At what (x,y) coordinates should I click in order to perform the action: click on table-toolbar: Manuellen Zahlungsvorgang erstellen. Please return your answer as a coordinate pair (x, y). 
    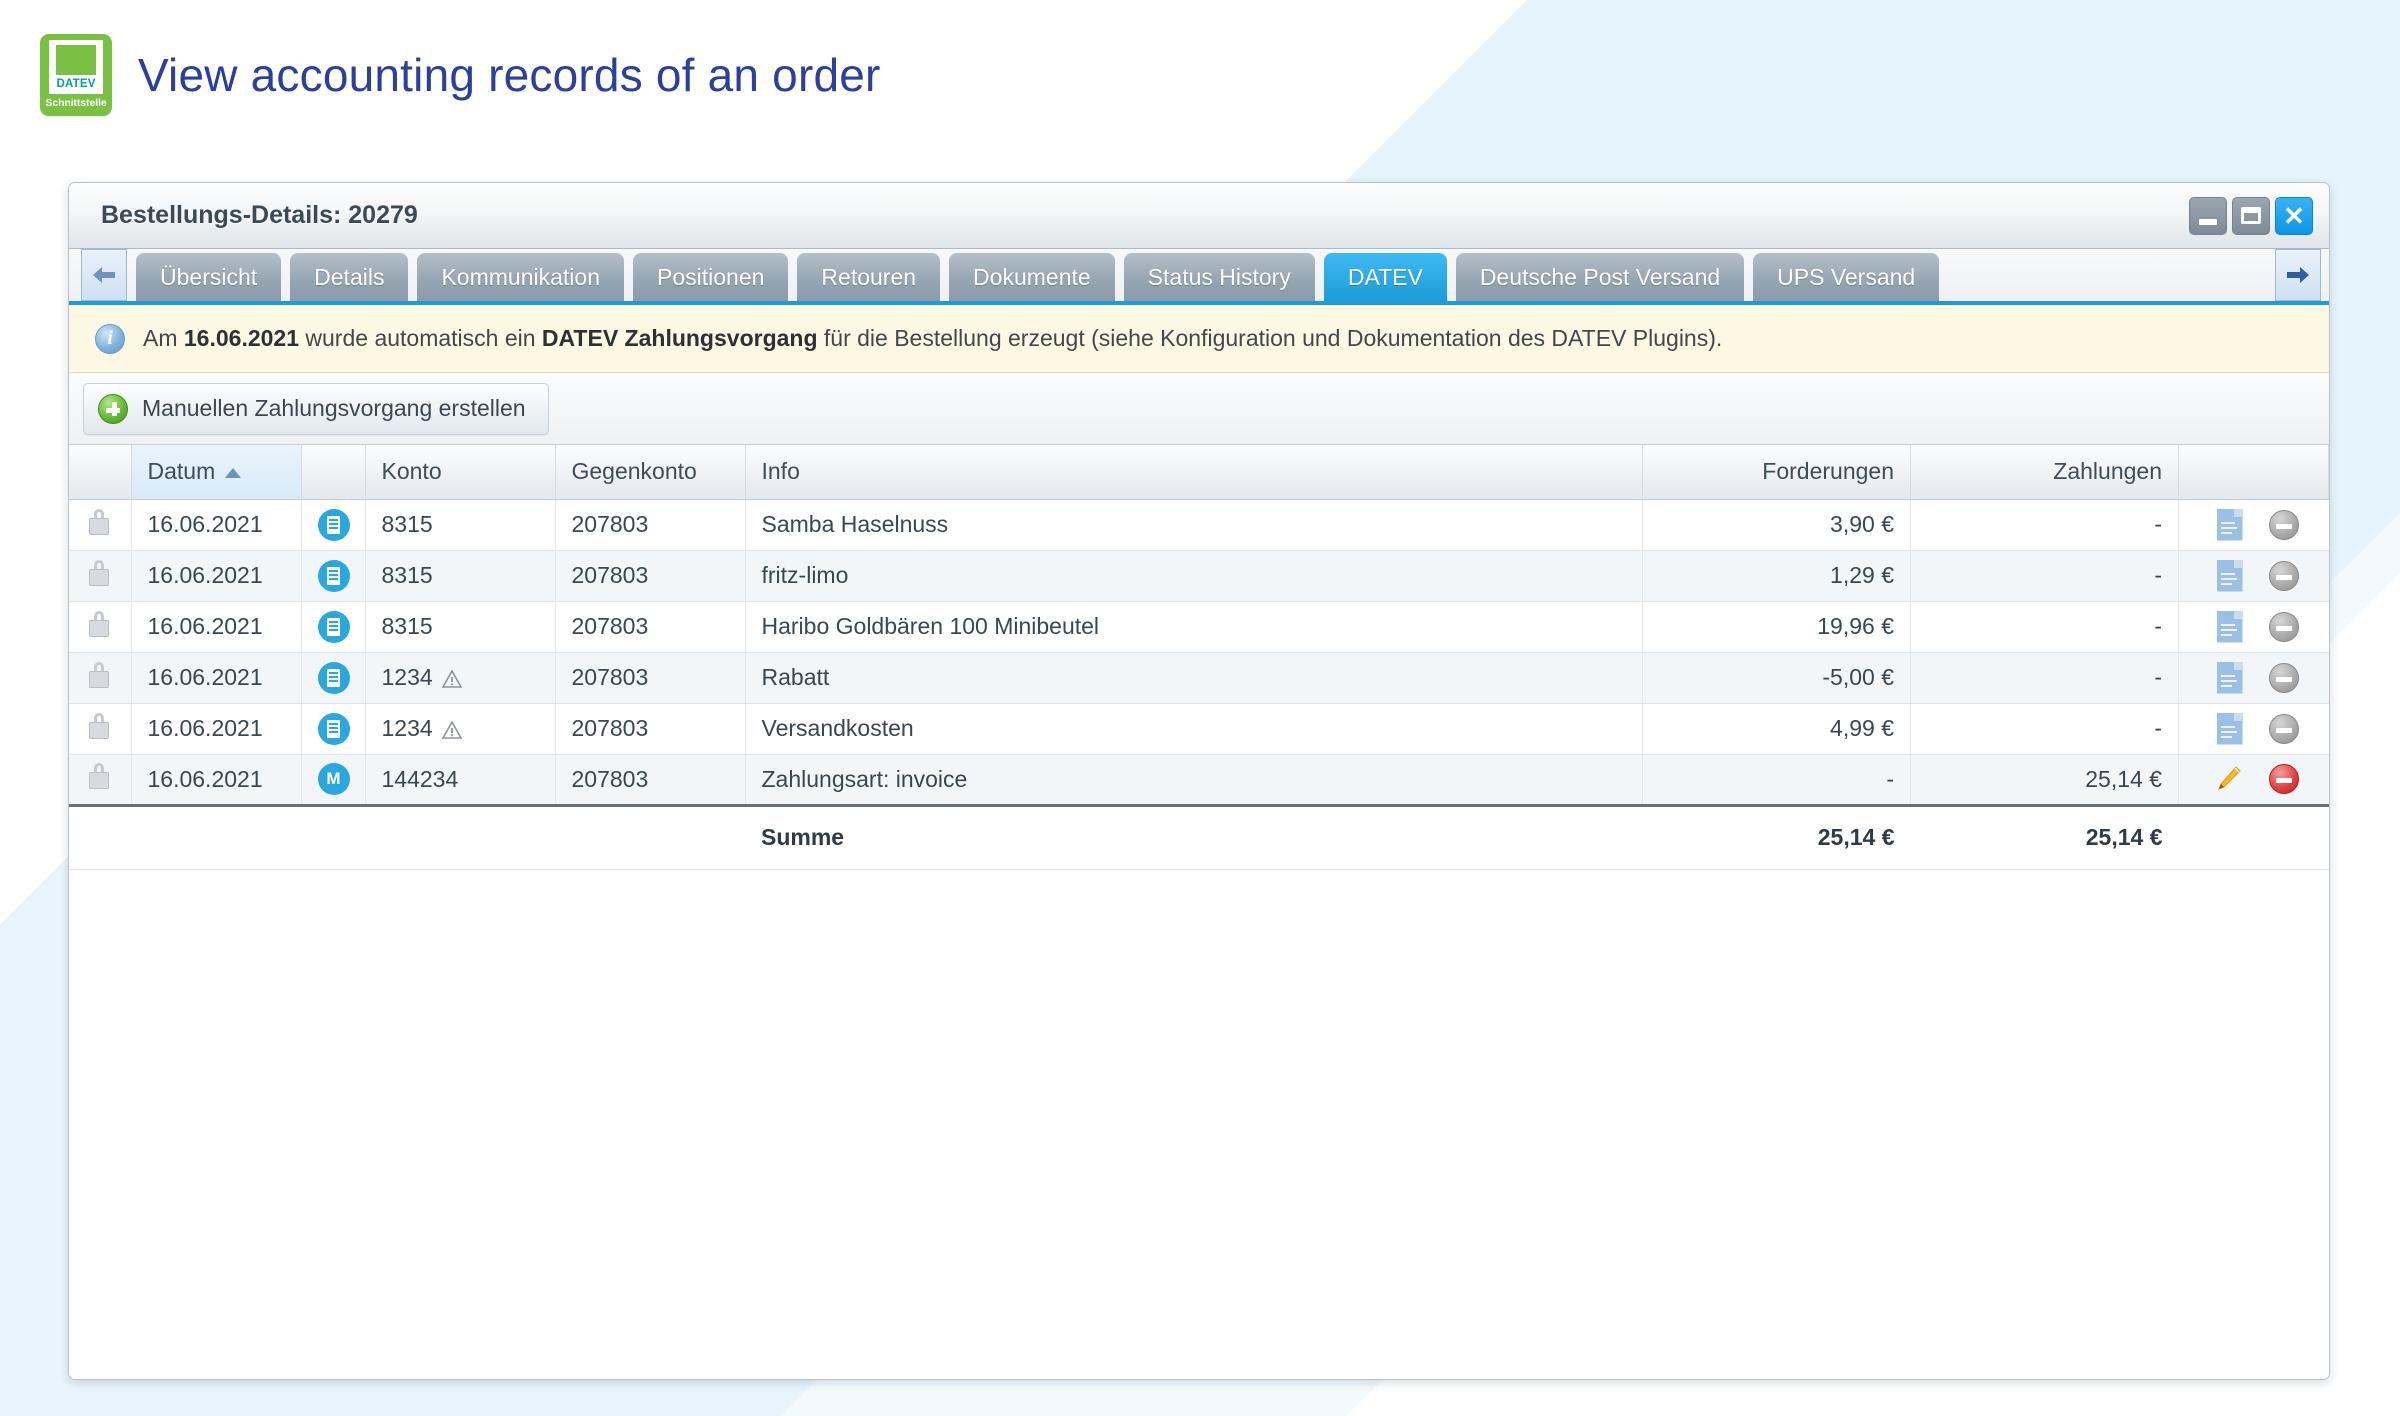
    Looking at the image, I should click on (1199, 409).